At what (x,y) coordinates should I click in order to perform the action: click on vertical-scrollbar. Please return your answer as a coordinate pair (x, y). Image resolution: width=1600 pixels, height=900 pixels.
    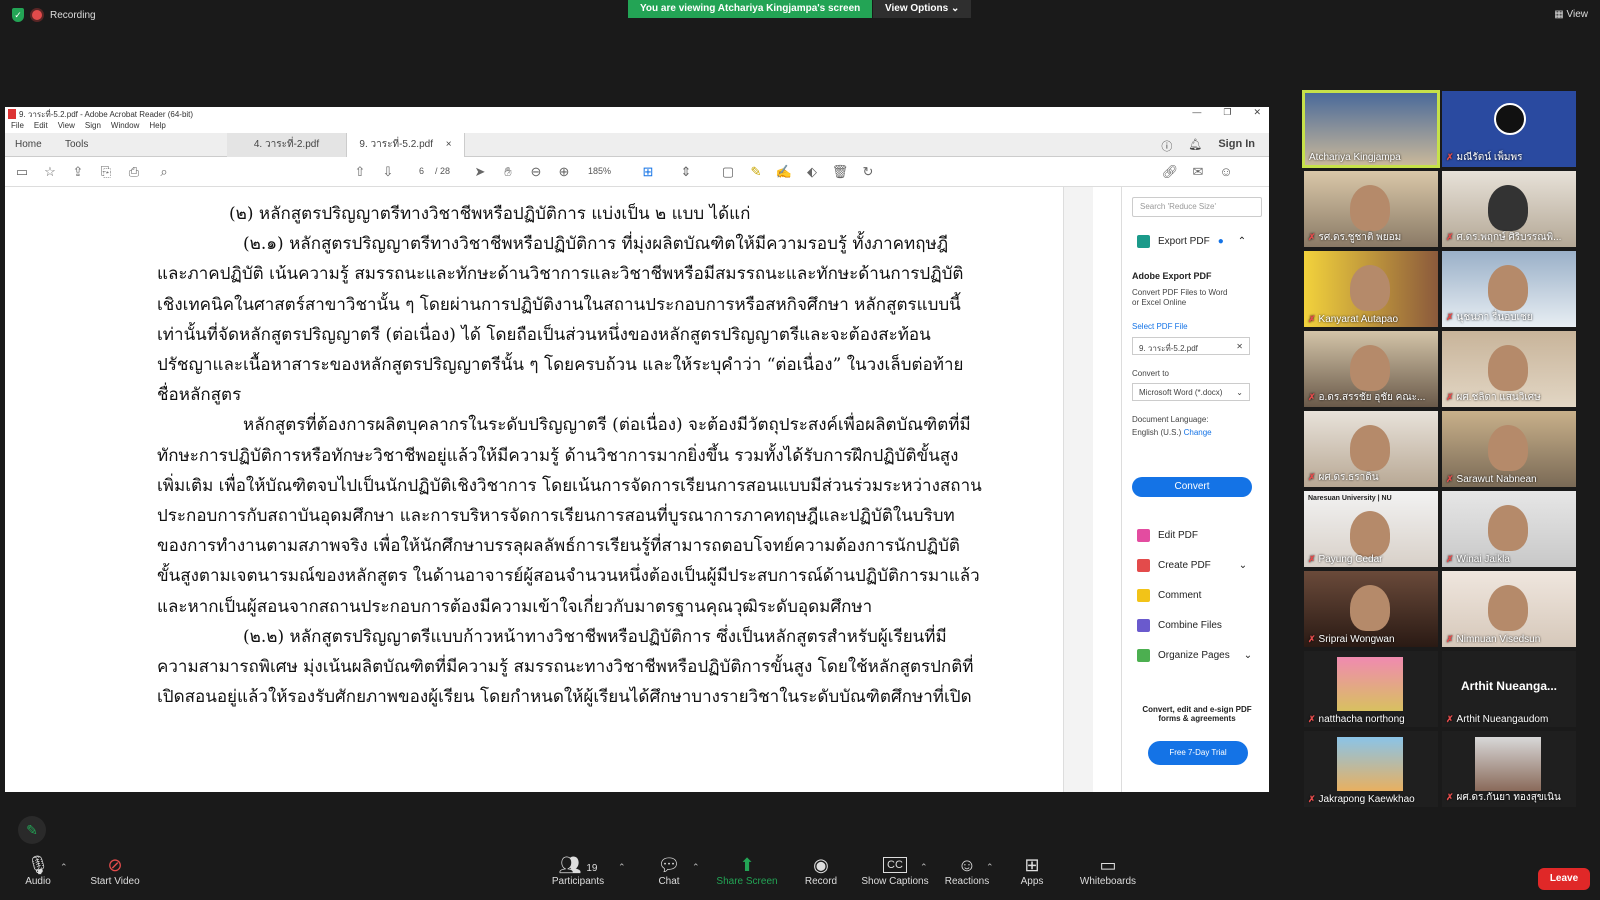
    Looking at the image, I should click on (1078, 489).